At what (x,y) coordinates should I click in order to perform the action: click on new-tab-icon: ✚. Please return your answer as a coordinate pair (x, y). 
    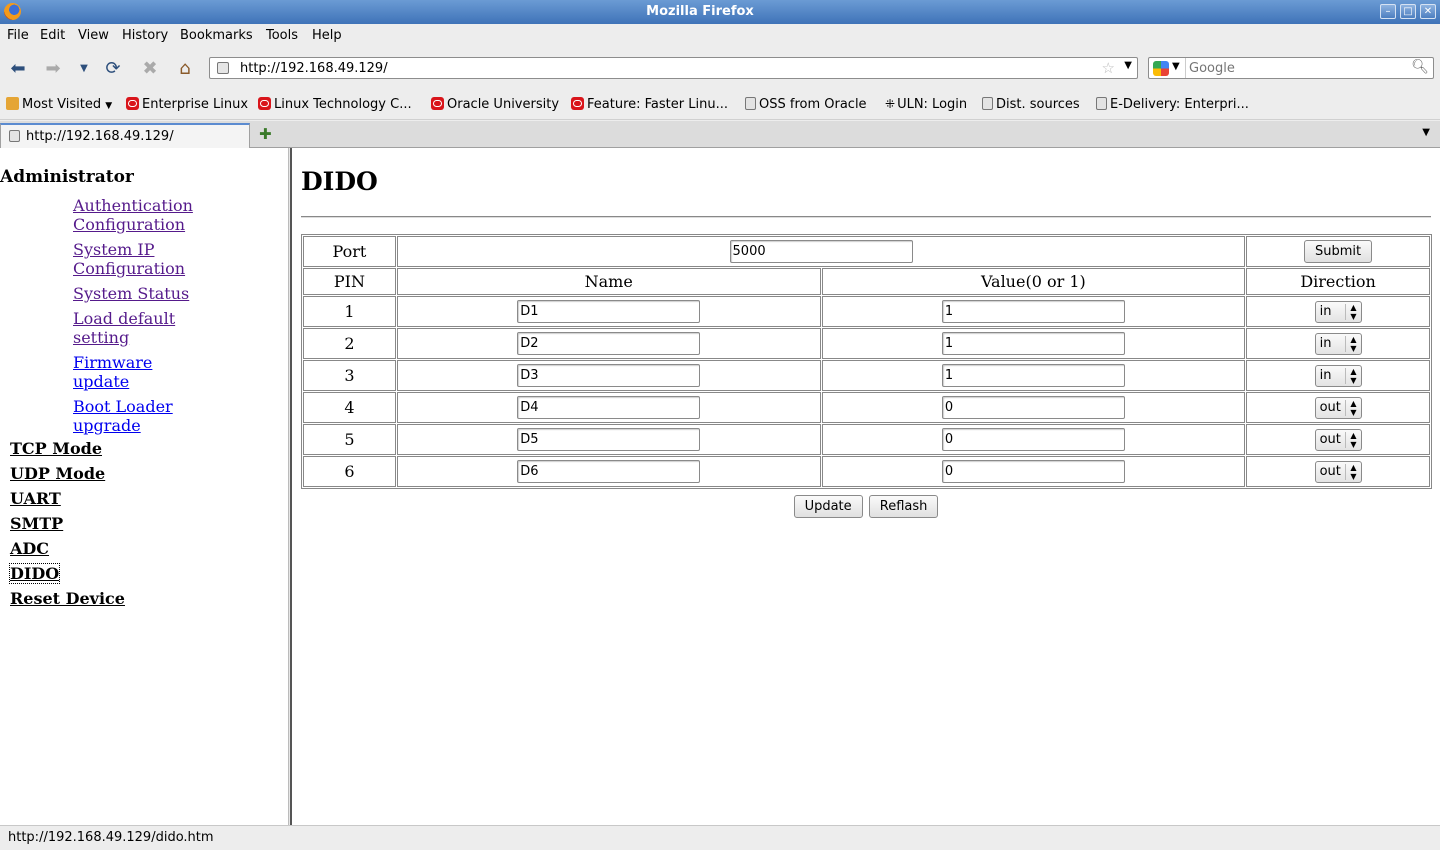
    Looking at the image, I should click on (265, 134).